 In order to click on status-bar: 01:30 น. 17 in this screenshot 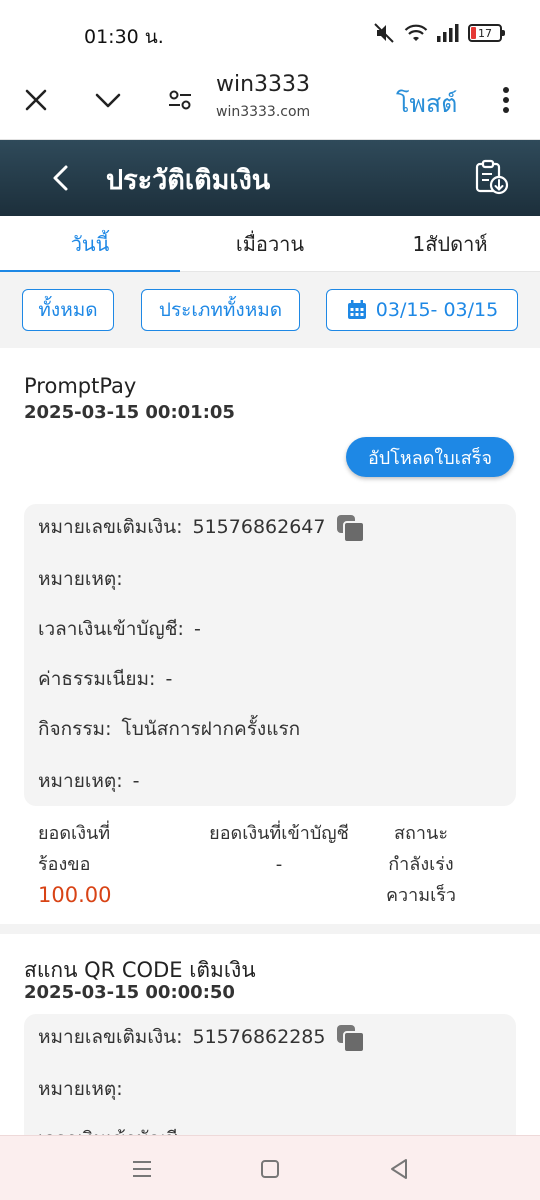, I will do `click(270, 31)`.